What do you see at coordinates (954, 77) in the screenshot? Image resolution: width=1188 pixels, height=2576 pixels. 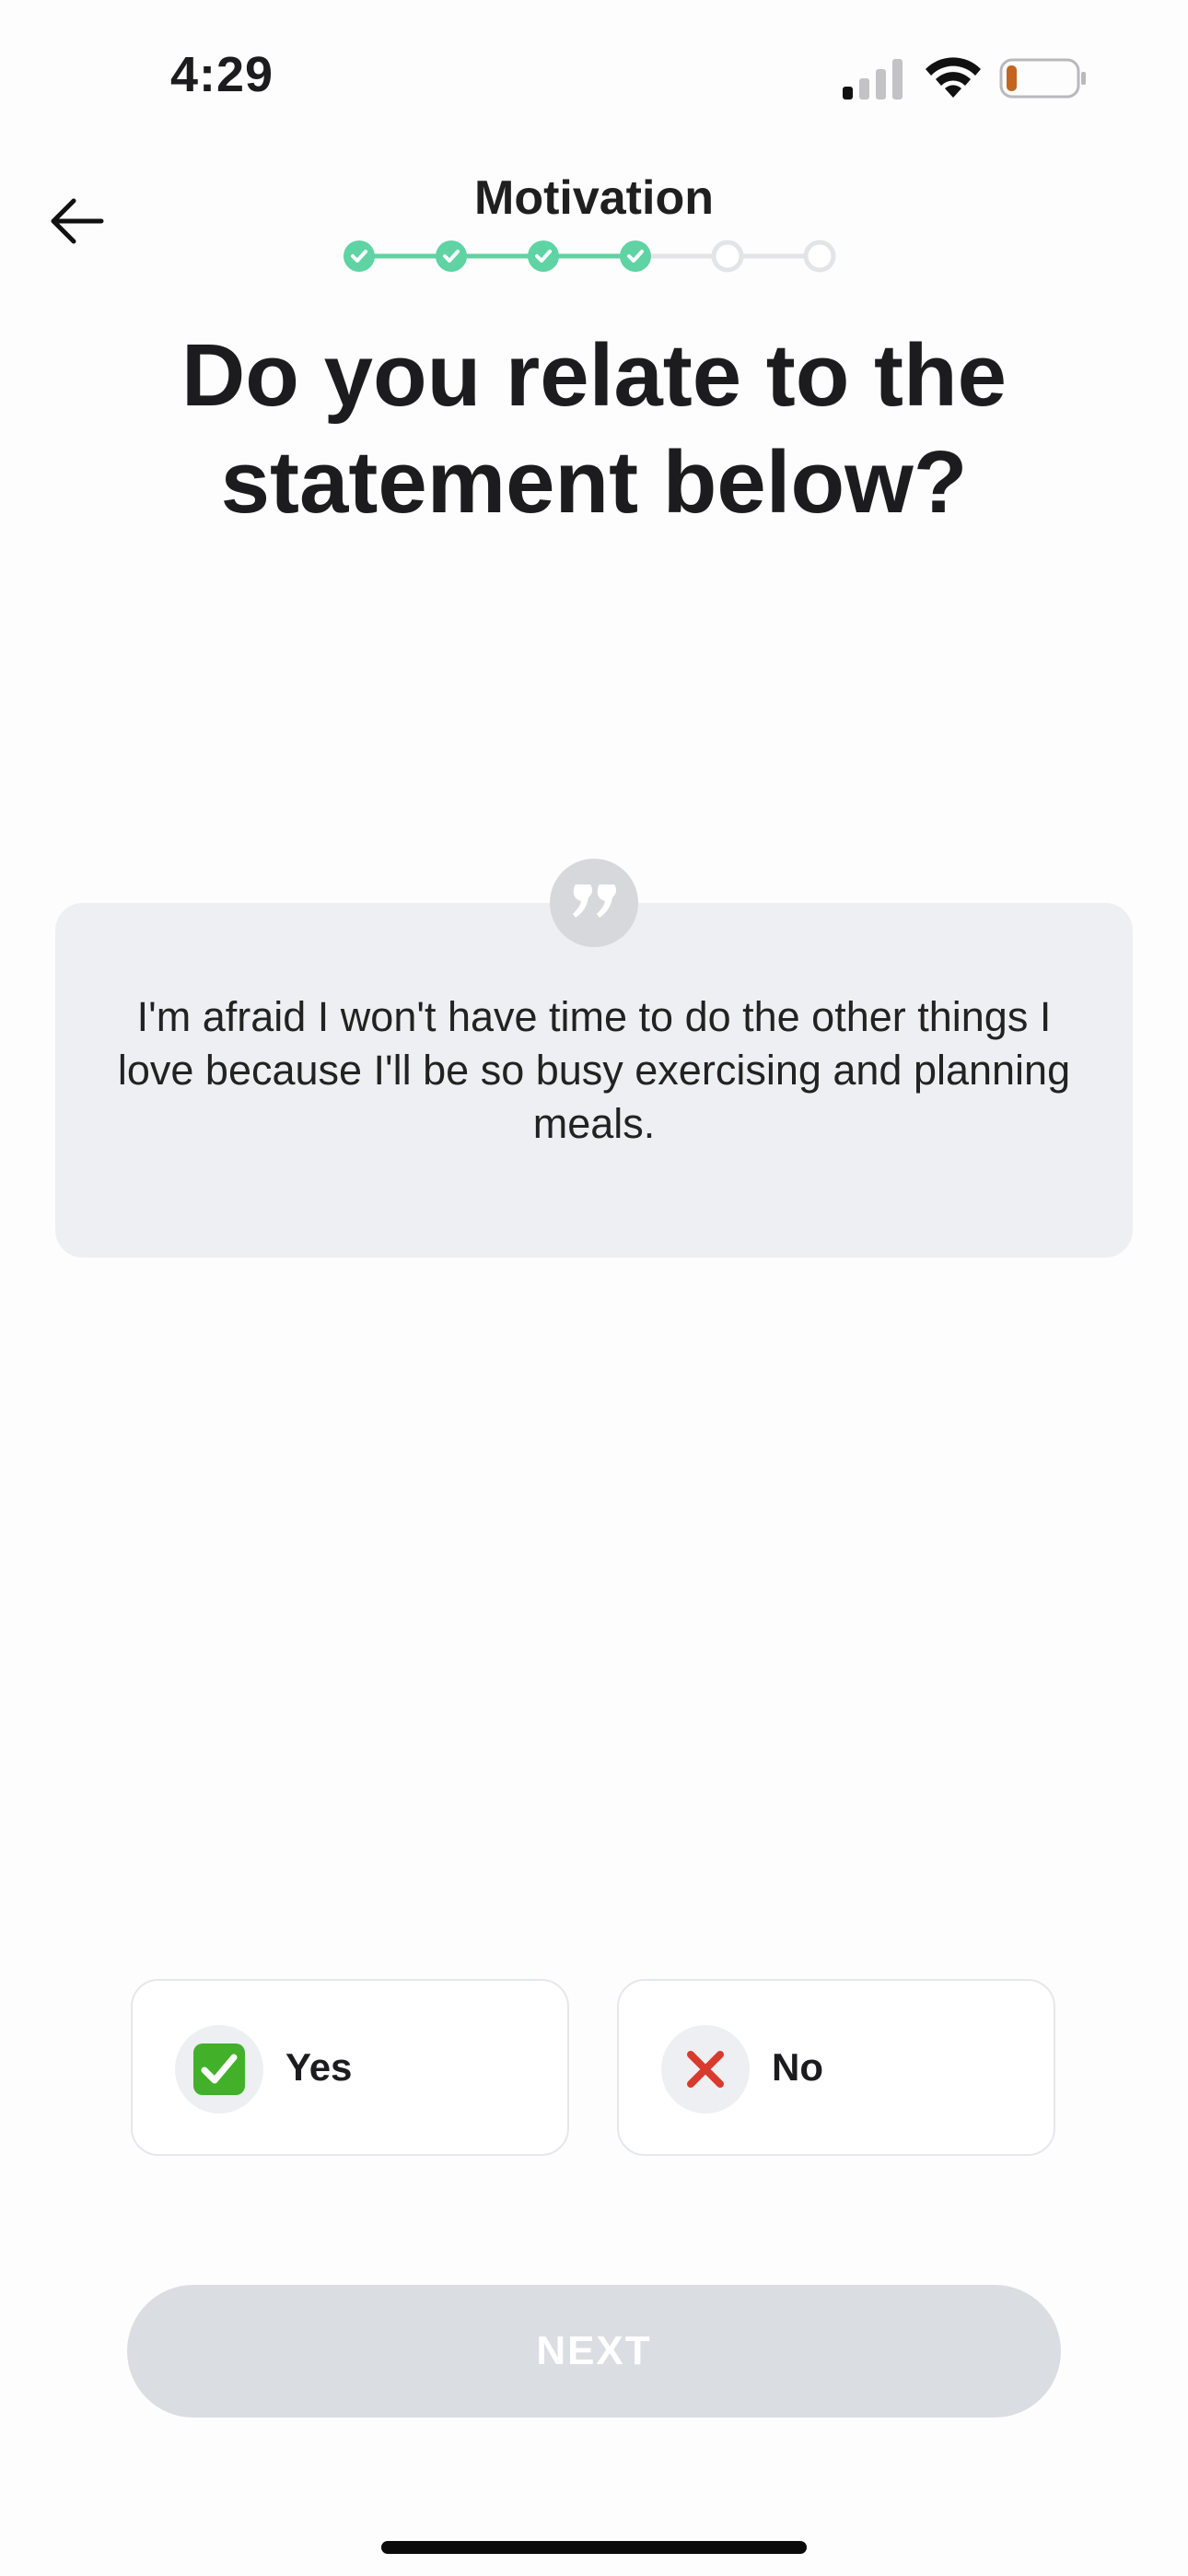 I see `wifi-icon` at bounding box center [954, 77].